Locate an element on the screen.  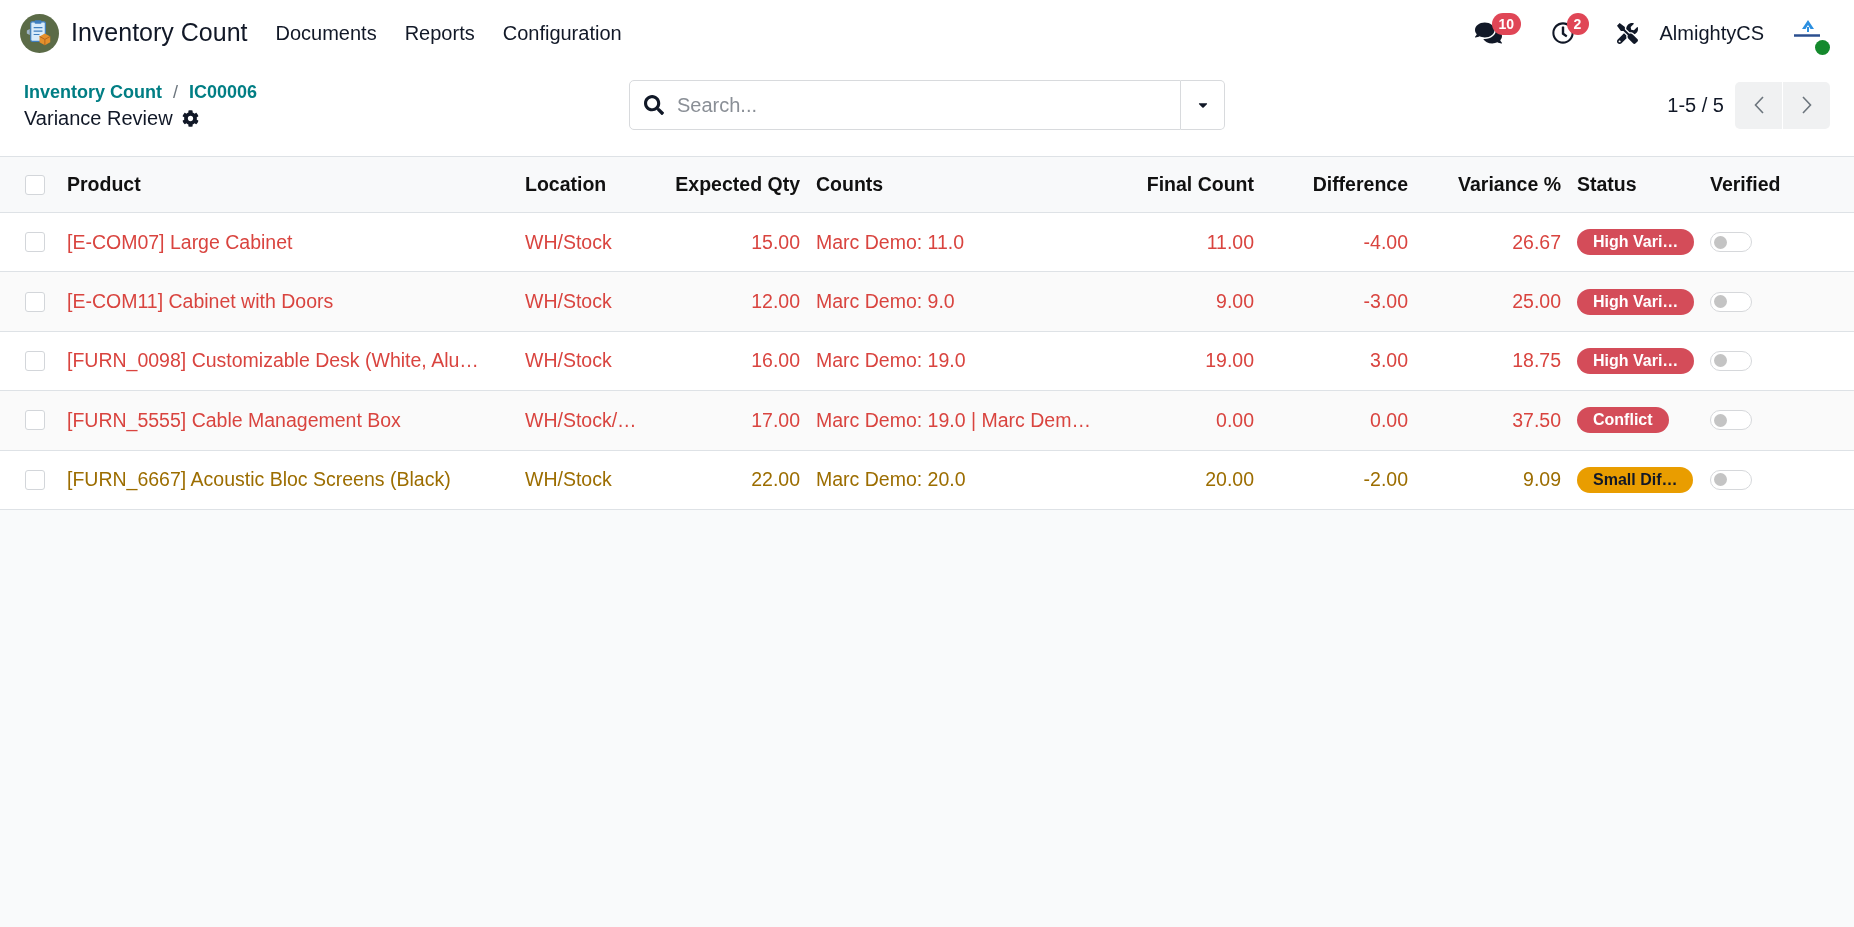
expected-qty: 15.00 is located at coordinates (775, 242).